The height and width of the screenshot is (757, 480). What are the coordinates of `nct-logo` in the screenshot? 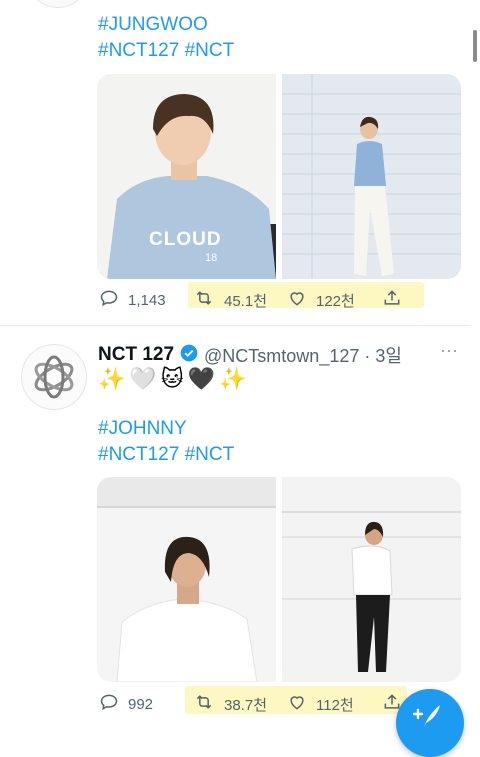 It's located at (54, 377).